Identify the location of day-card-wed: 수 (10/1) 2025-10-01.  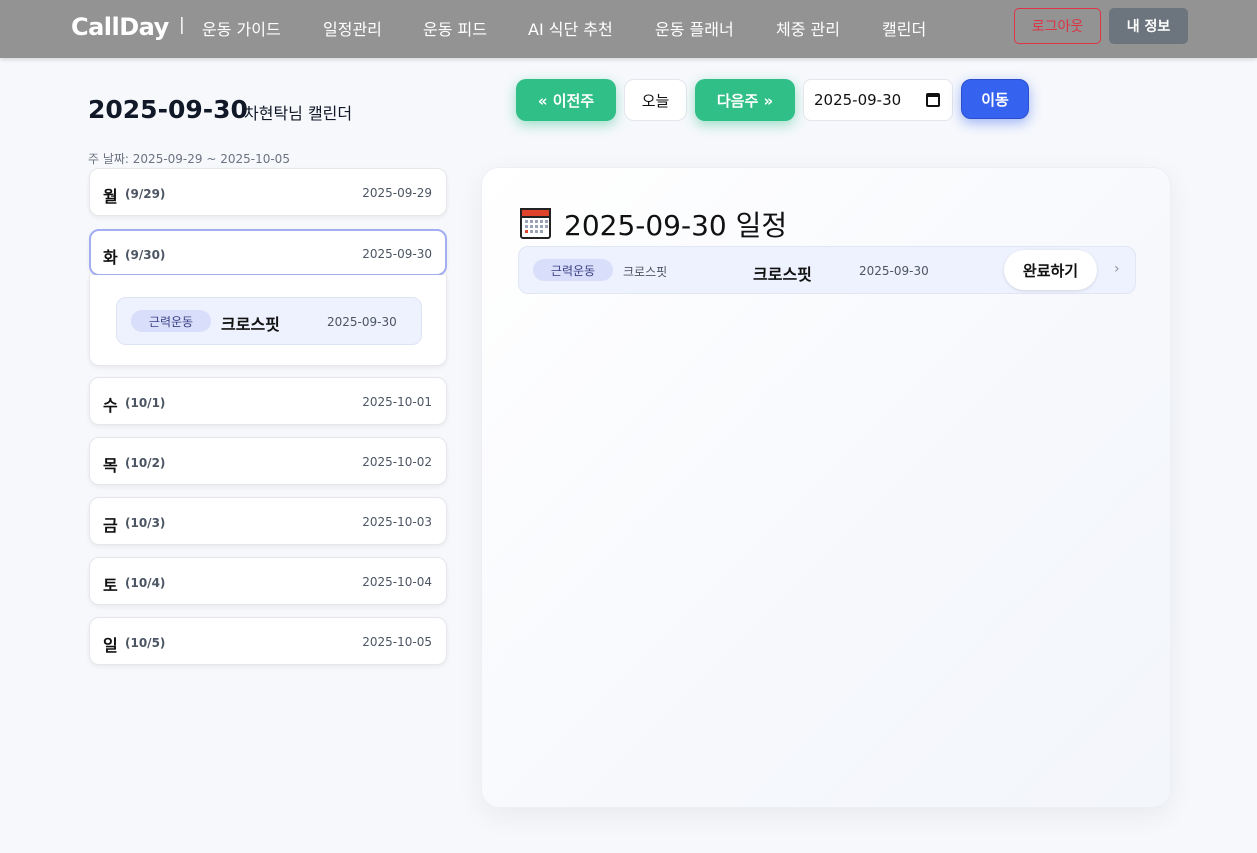
(268, 401).